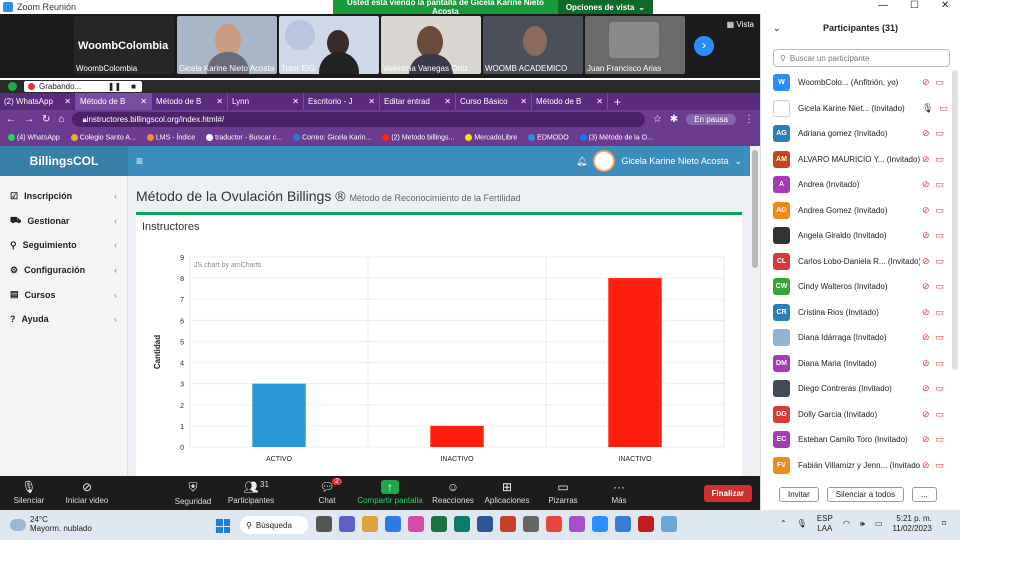 The width and height of the screenshot is (1024, 576). I want to click on home-icon: ⌂, so click(61, 119).